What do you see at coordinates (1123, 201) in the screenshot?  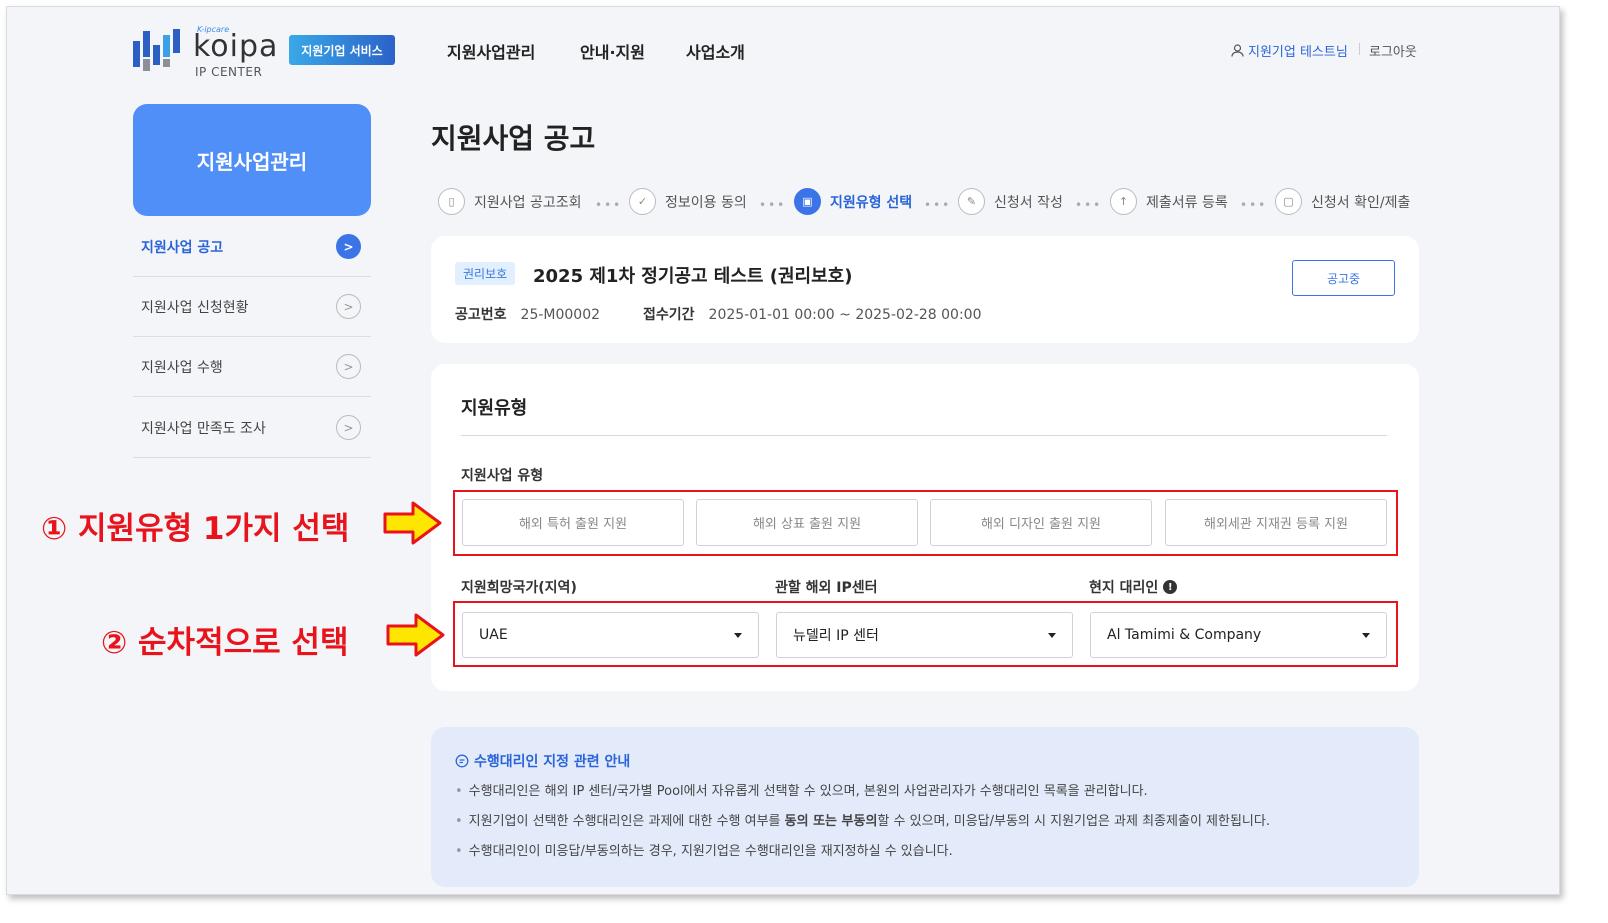 I see `upload-icon: ↑` at bounding box center [1123, 201].